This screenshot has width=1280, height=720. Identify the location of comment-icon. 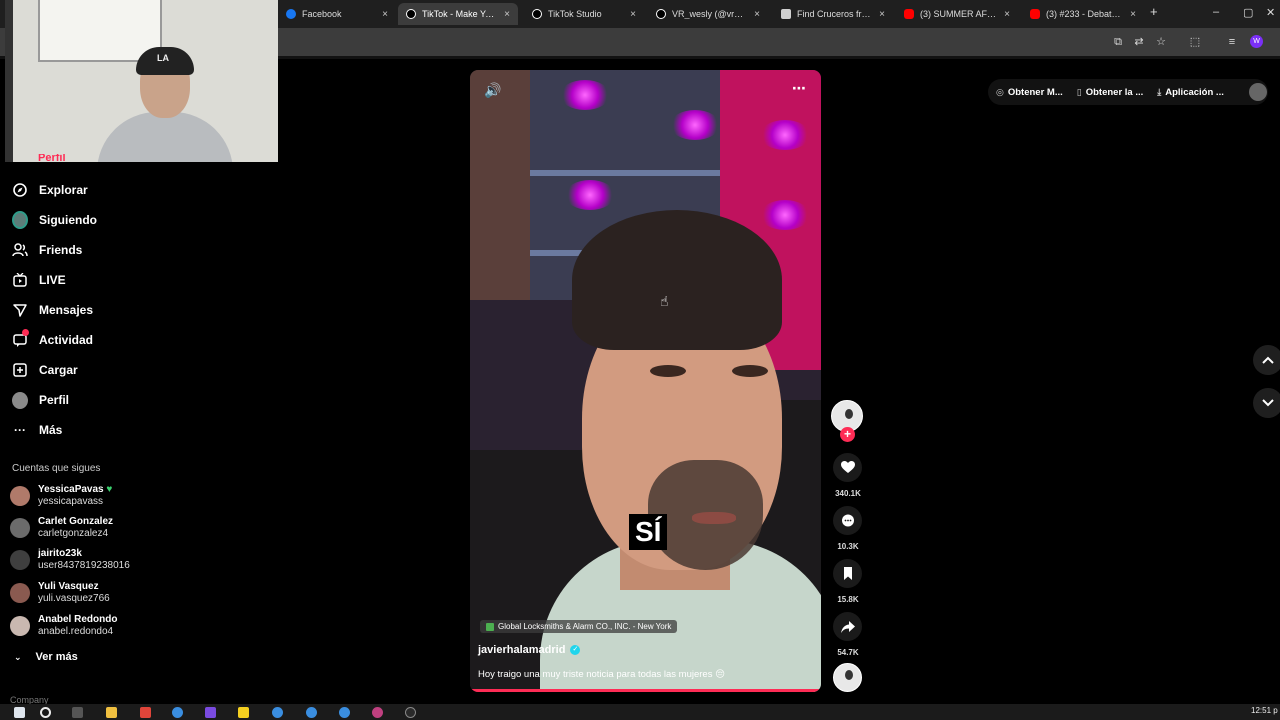
(847, 520).